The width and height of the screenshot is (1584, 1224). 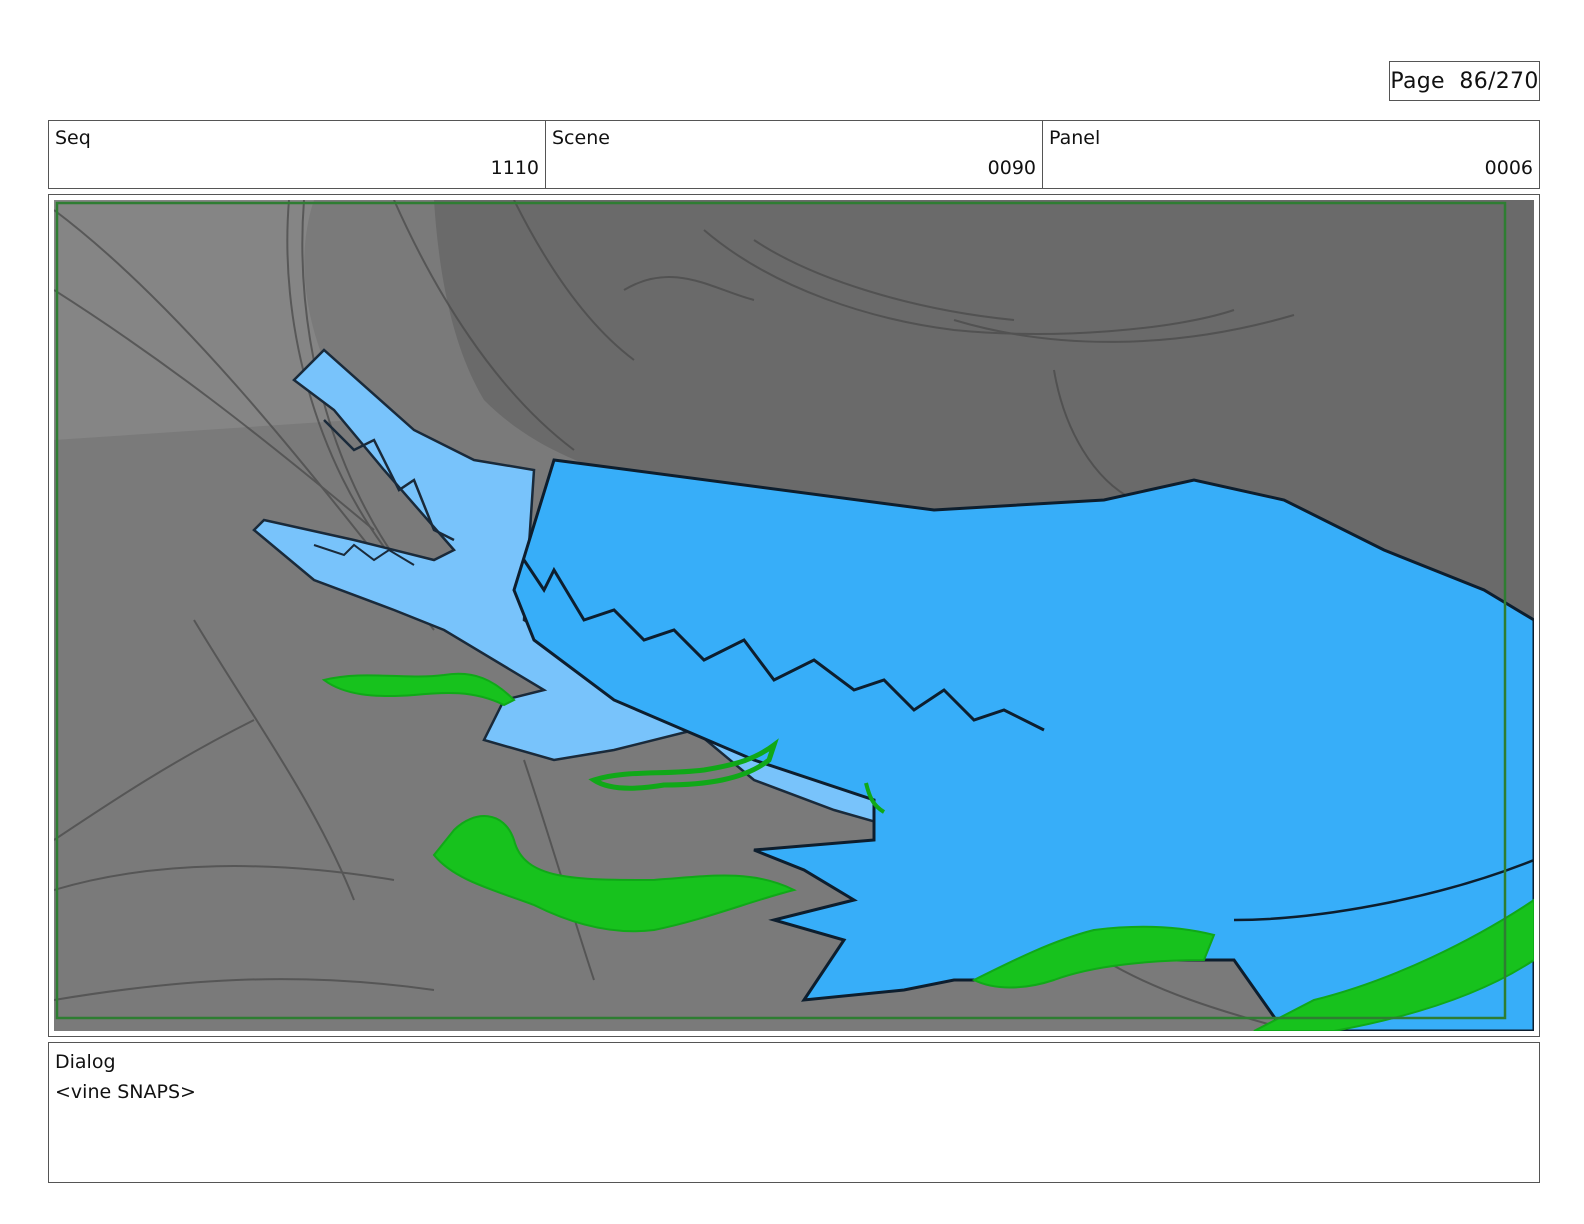 What do you see at coordinates (85, 1062) in the screenshot?
I see `dialog-label: Dialog` at bounding box center [85, 1062].